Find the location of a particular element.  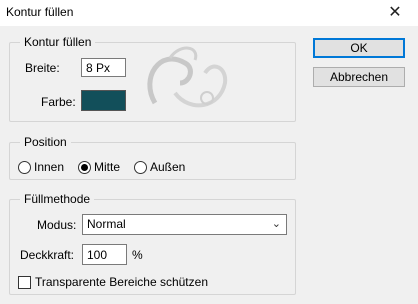

width-input: 8 Px is located at coordinates (103, 67).